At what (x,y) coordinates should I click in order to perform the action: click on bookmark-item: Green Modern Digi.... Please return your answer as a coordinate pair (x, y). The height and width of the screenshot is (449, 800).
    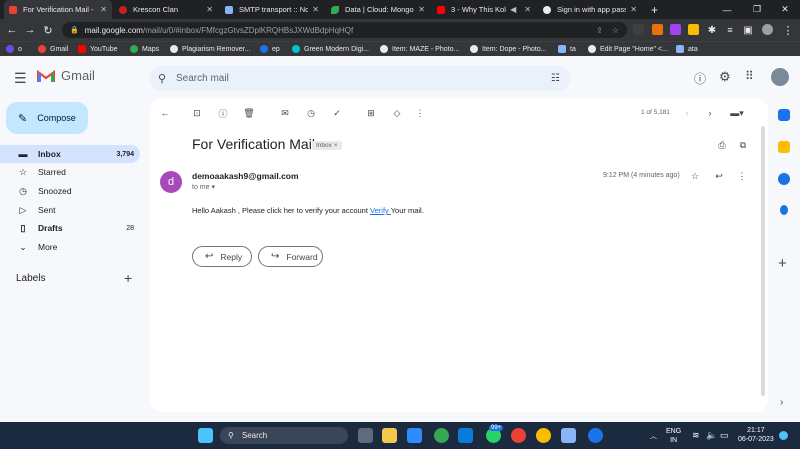
    Looking at the image, I should click on (330, 49).